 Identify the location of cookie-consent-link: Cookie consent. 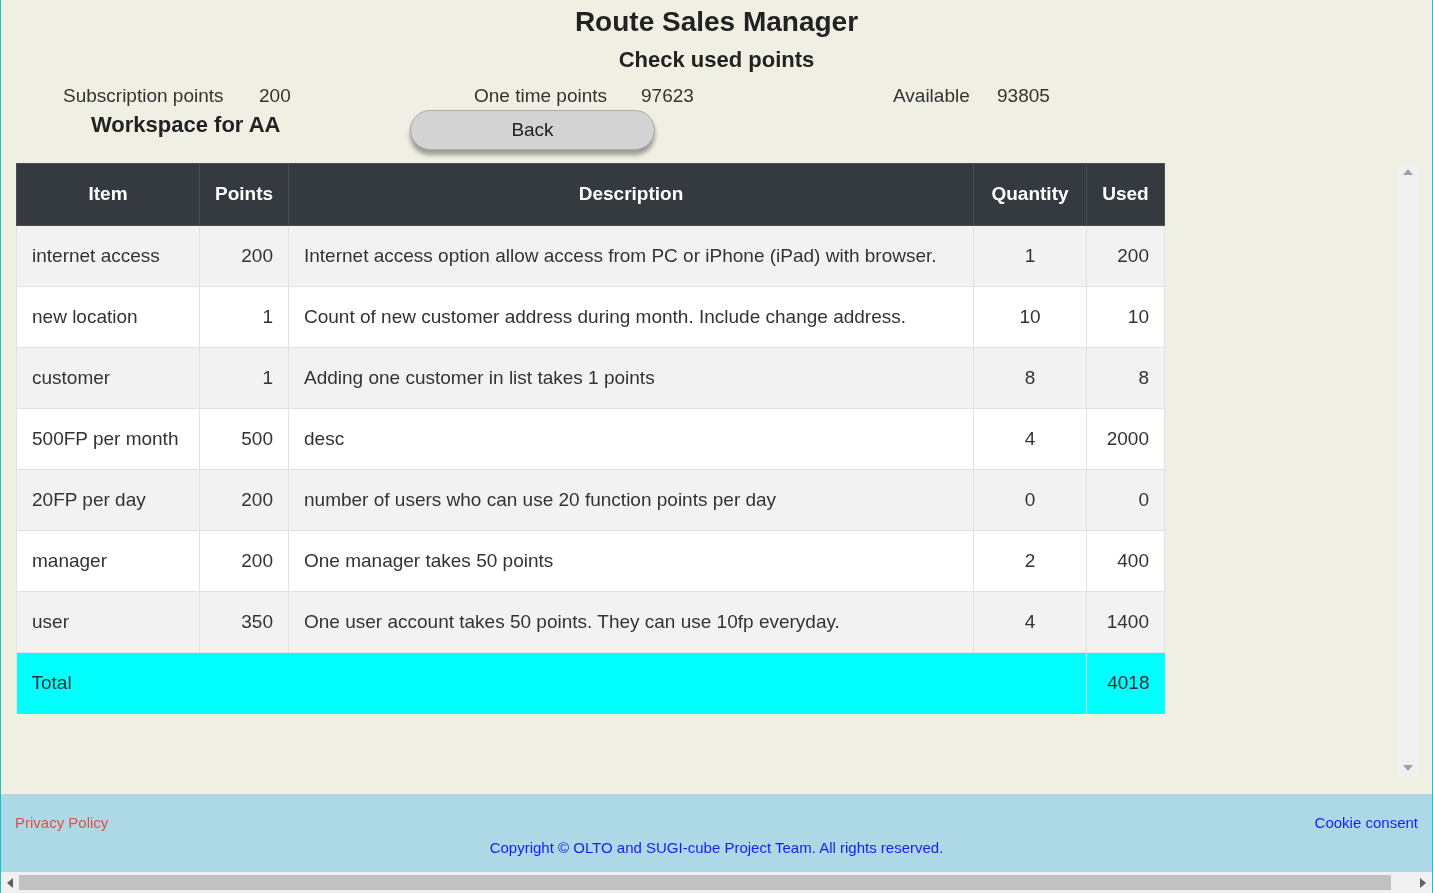
(1366, 823).